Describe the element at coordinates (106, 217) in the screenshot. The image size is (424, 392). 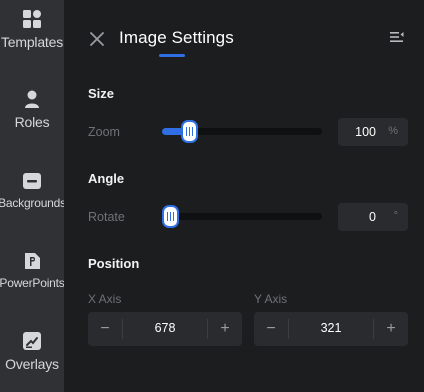
I see `rotate-label: Rotate` at that location.